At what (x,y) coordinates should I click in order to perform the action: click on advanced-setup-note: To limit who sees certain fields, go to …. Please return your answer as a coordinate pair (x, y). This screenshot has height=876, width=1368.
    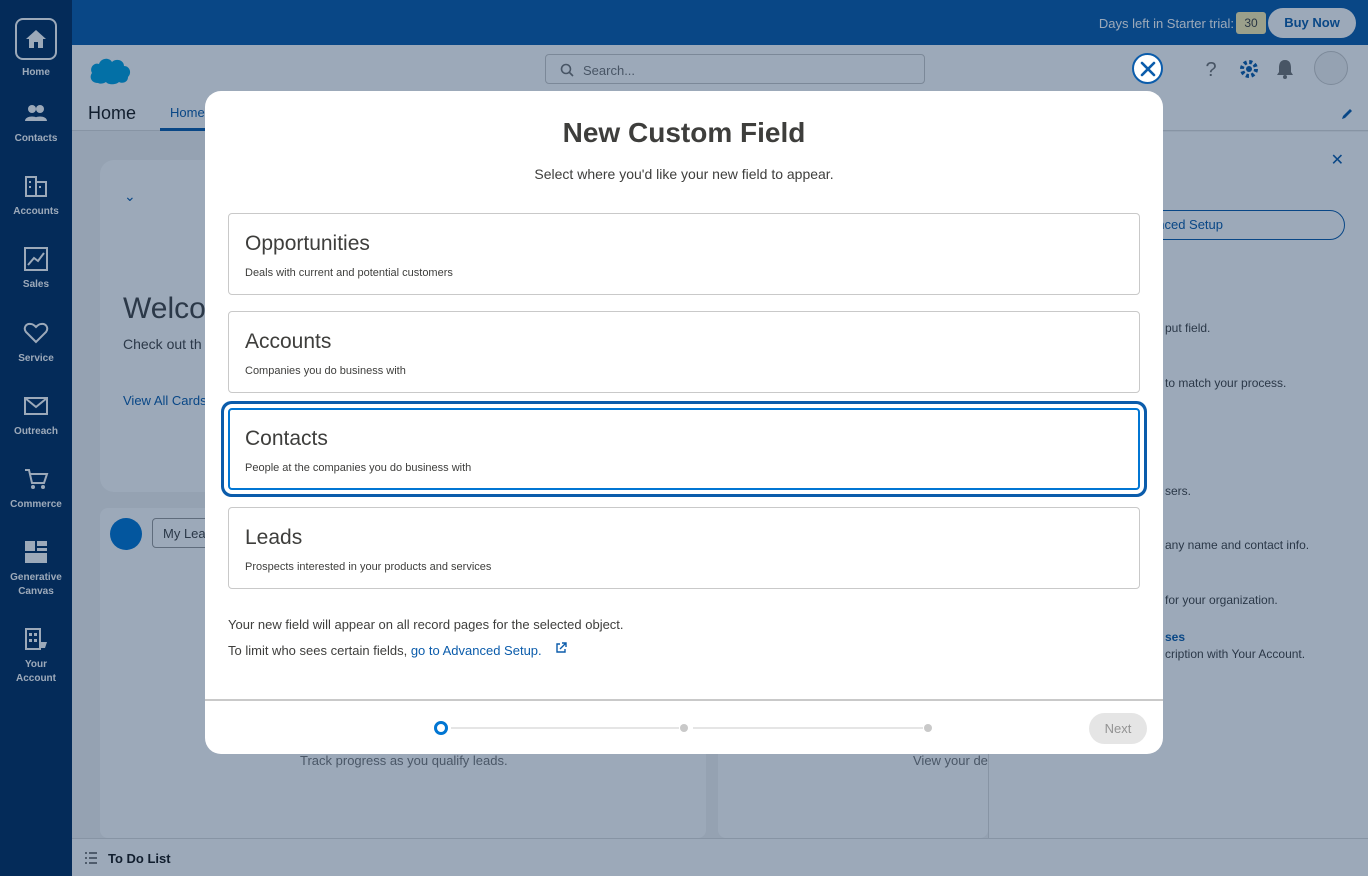
    Looking at the image, I should click on (397, 650).